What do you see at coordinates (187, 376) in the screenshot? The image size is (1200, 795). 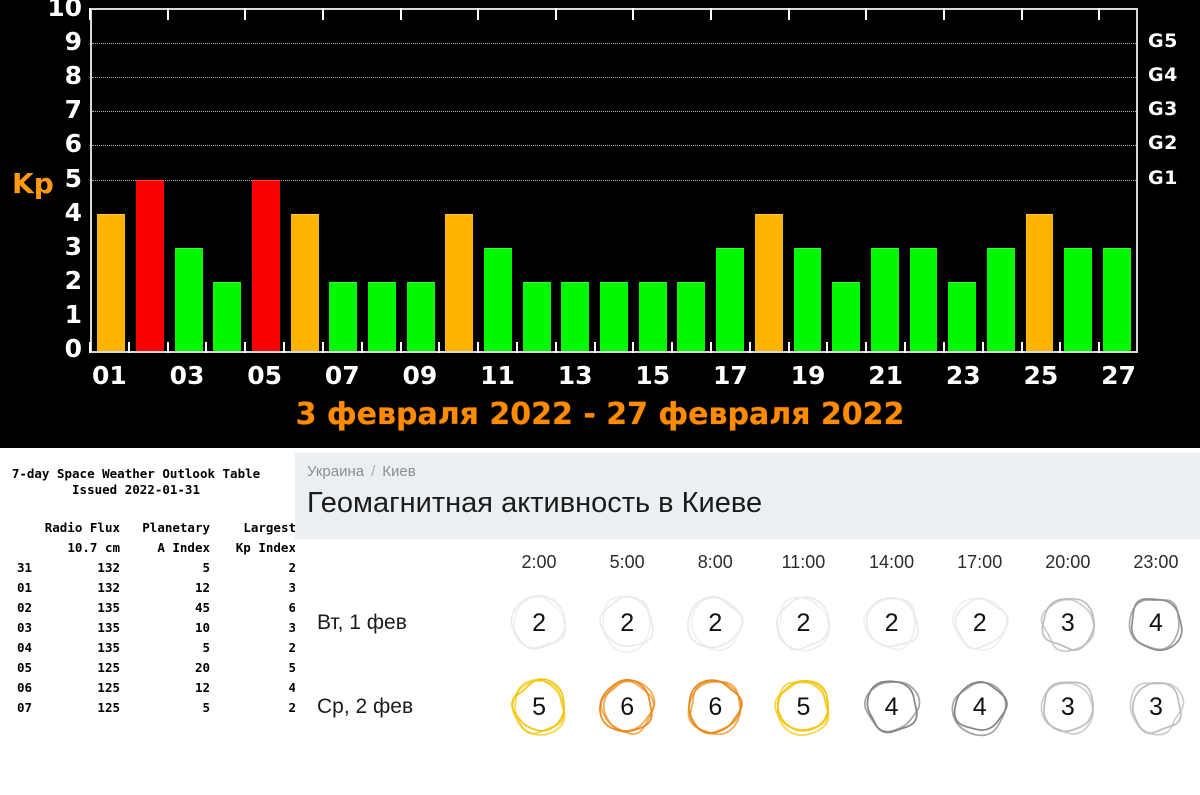 I see `x-tick-cell: 03` at bounding box center [187, 376].